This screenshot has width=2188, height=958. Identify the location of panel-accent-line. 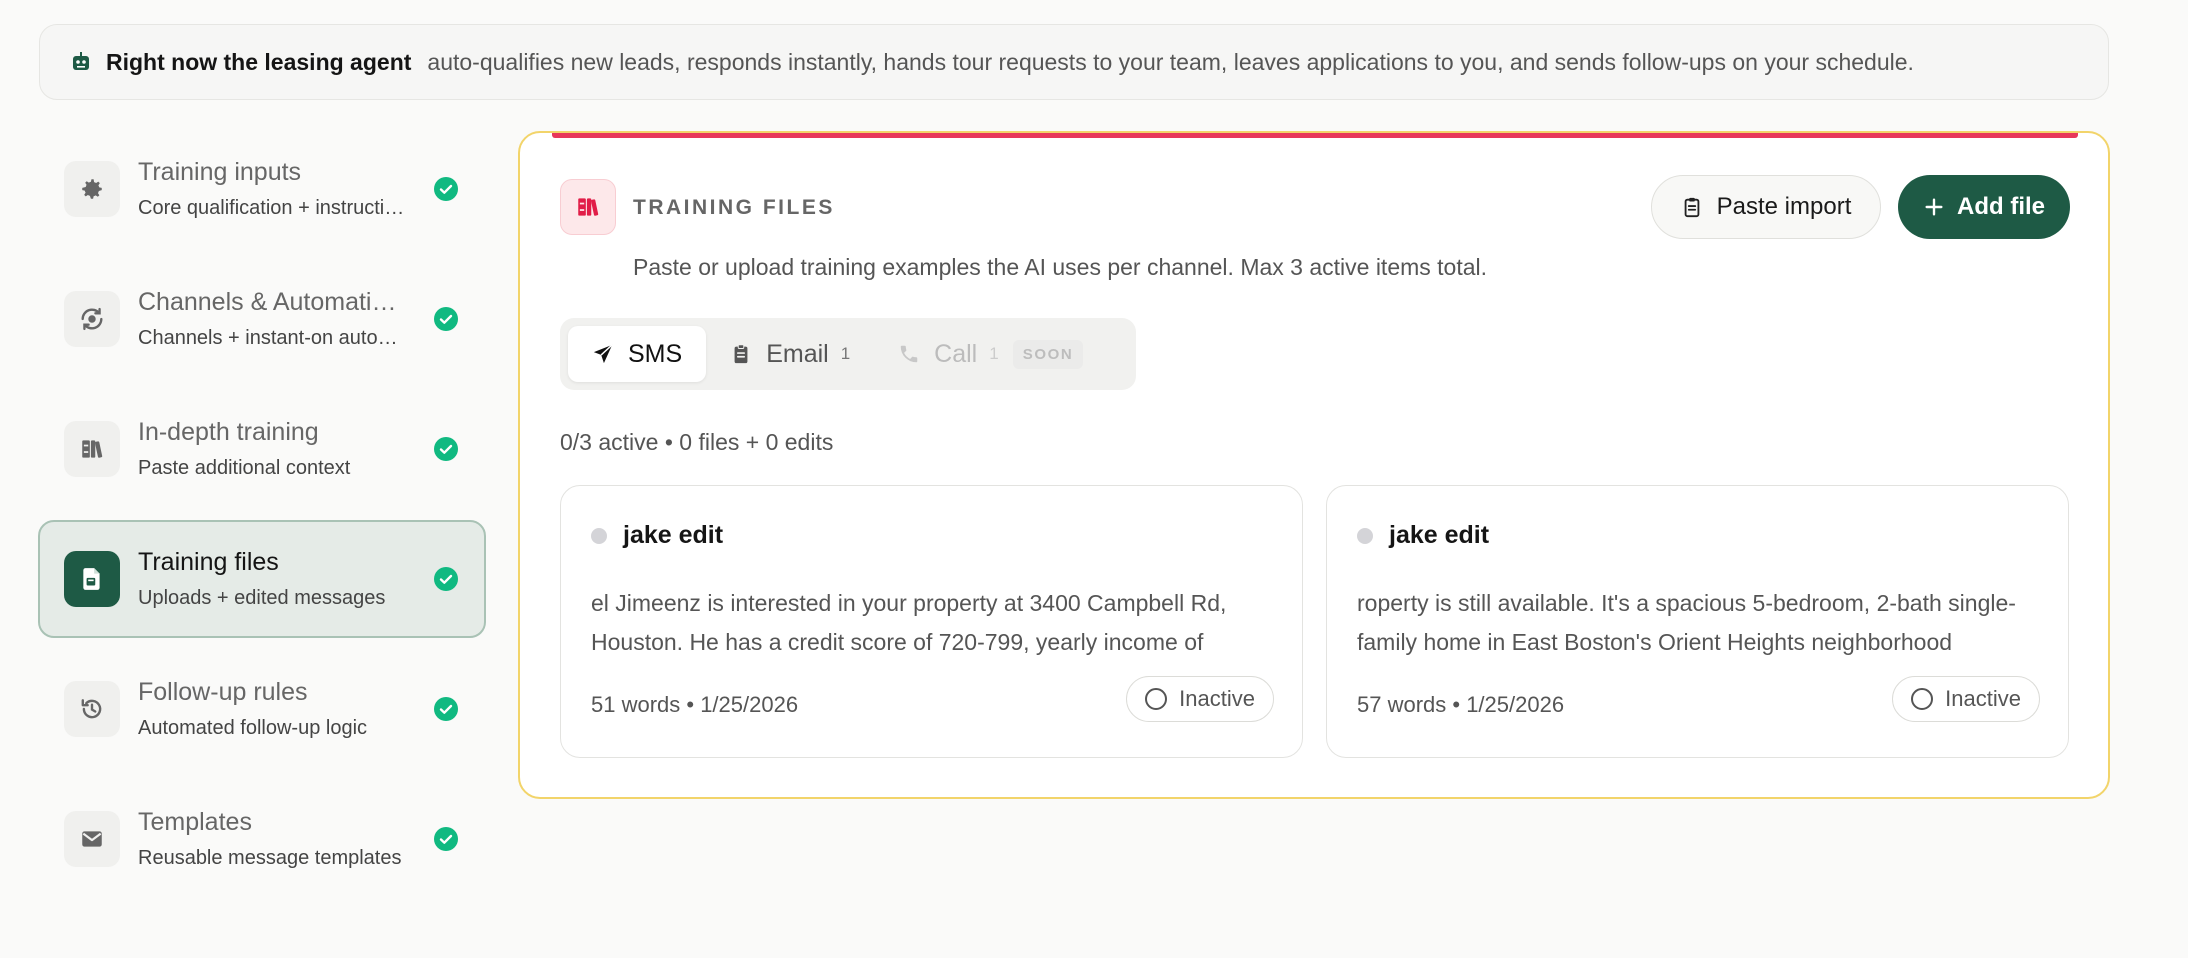
(1315, 135).